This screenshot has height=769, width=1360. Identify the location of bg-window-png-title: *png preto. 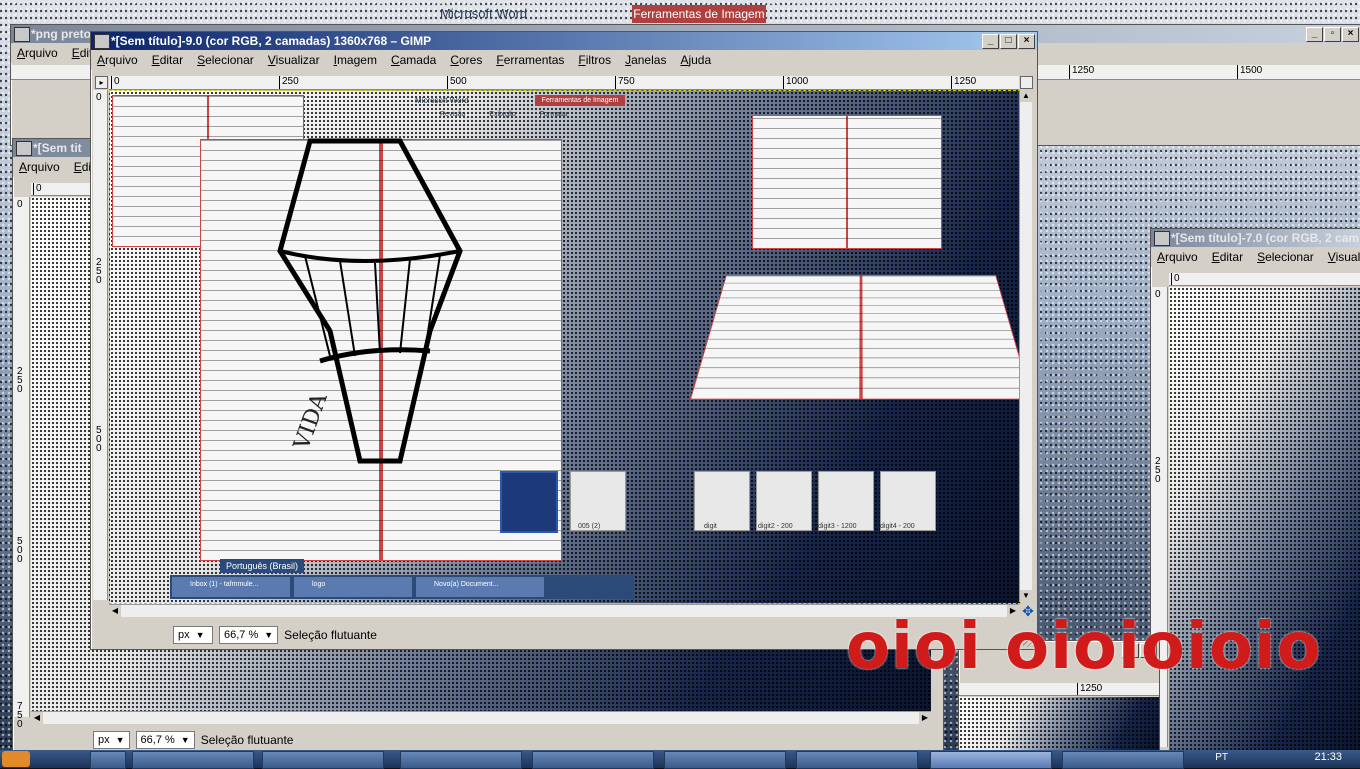
(61, 34).